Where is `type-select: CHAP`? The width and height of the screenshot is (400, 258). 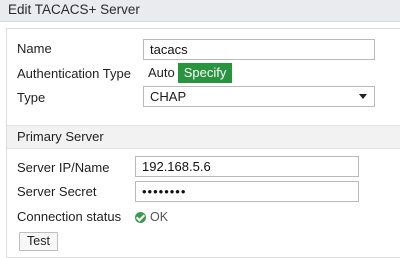 type-select: CHAP is located at coordinates (259, 96).